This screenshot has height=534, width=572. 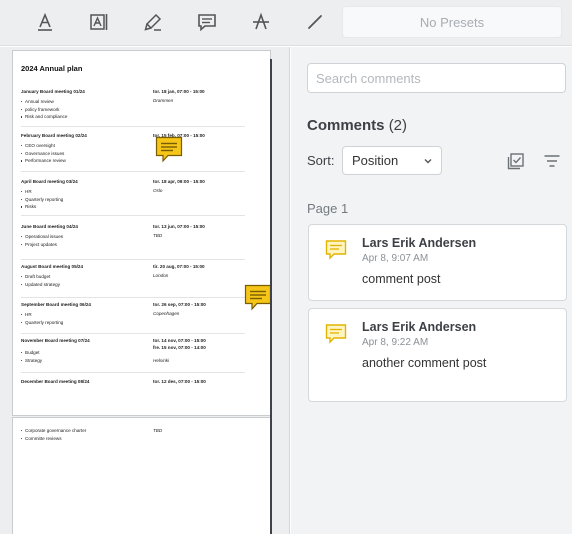 I want to click on meeting-name: September Board meeting 06/24, so click(x=56, y=304).